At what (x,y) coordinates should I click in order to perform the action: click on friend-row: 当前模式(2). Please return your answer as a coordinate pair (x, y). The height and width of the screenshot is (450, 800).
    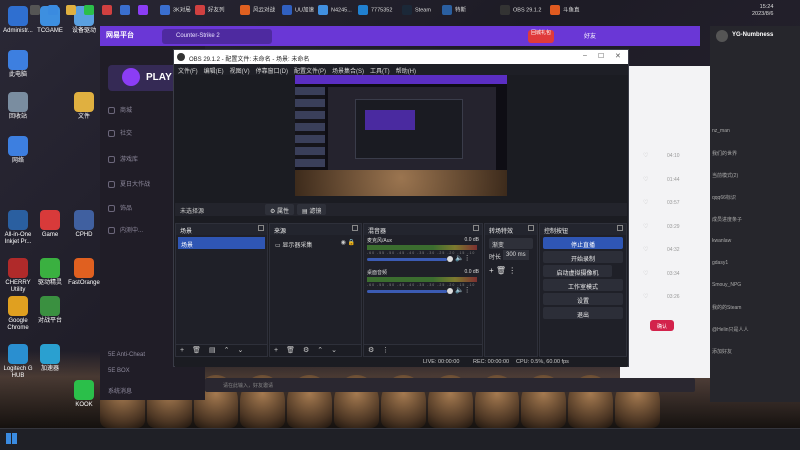
    Looking at the image, I should click on (725, 175).